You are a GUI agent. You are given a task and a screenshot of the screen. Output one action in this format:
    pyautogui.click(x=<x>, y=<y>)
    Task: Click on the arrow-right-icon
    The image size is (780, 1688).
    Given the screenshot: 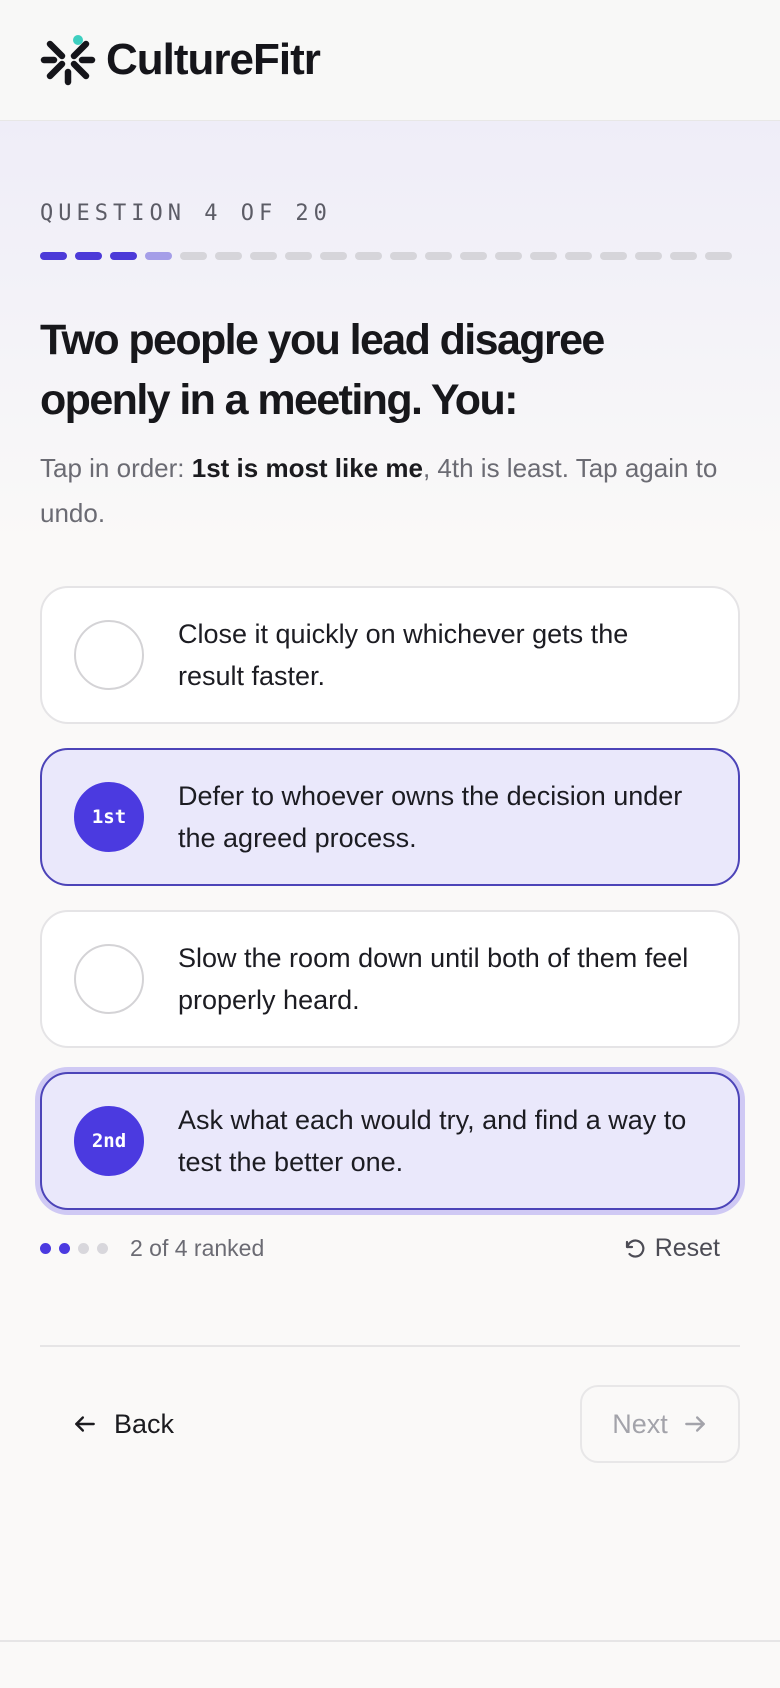 What is the action you would take?
    pyautogui.click(x=694, y=1424)
    